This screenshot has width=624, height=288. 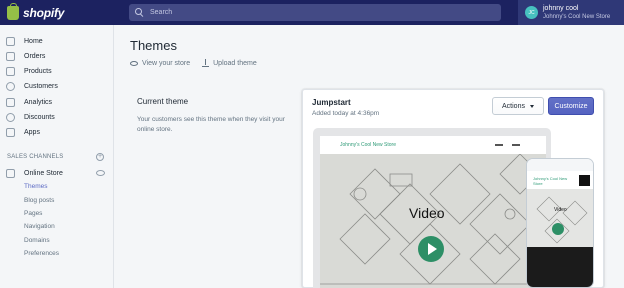 What do you see at coordinates (433, 145) in the screenshot?
I see `preview-header: Johnny's Cool New Store` at bounding box center [433, 145].